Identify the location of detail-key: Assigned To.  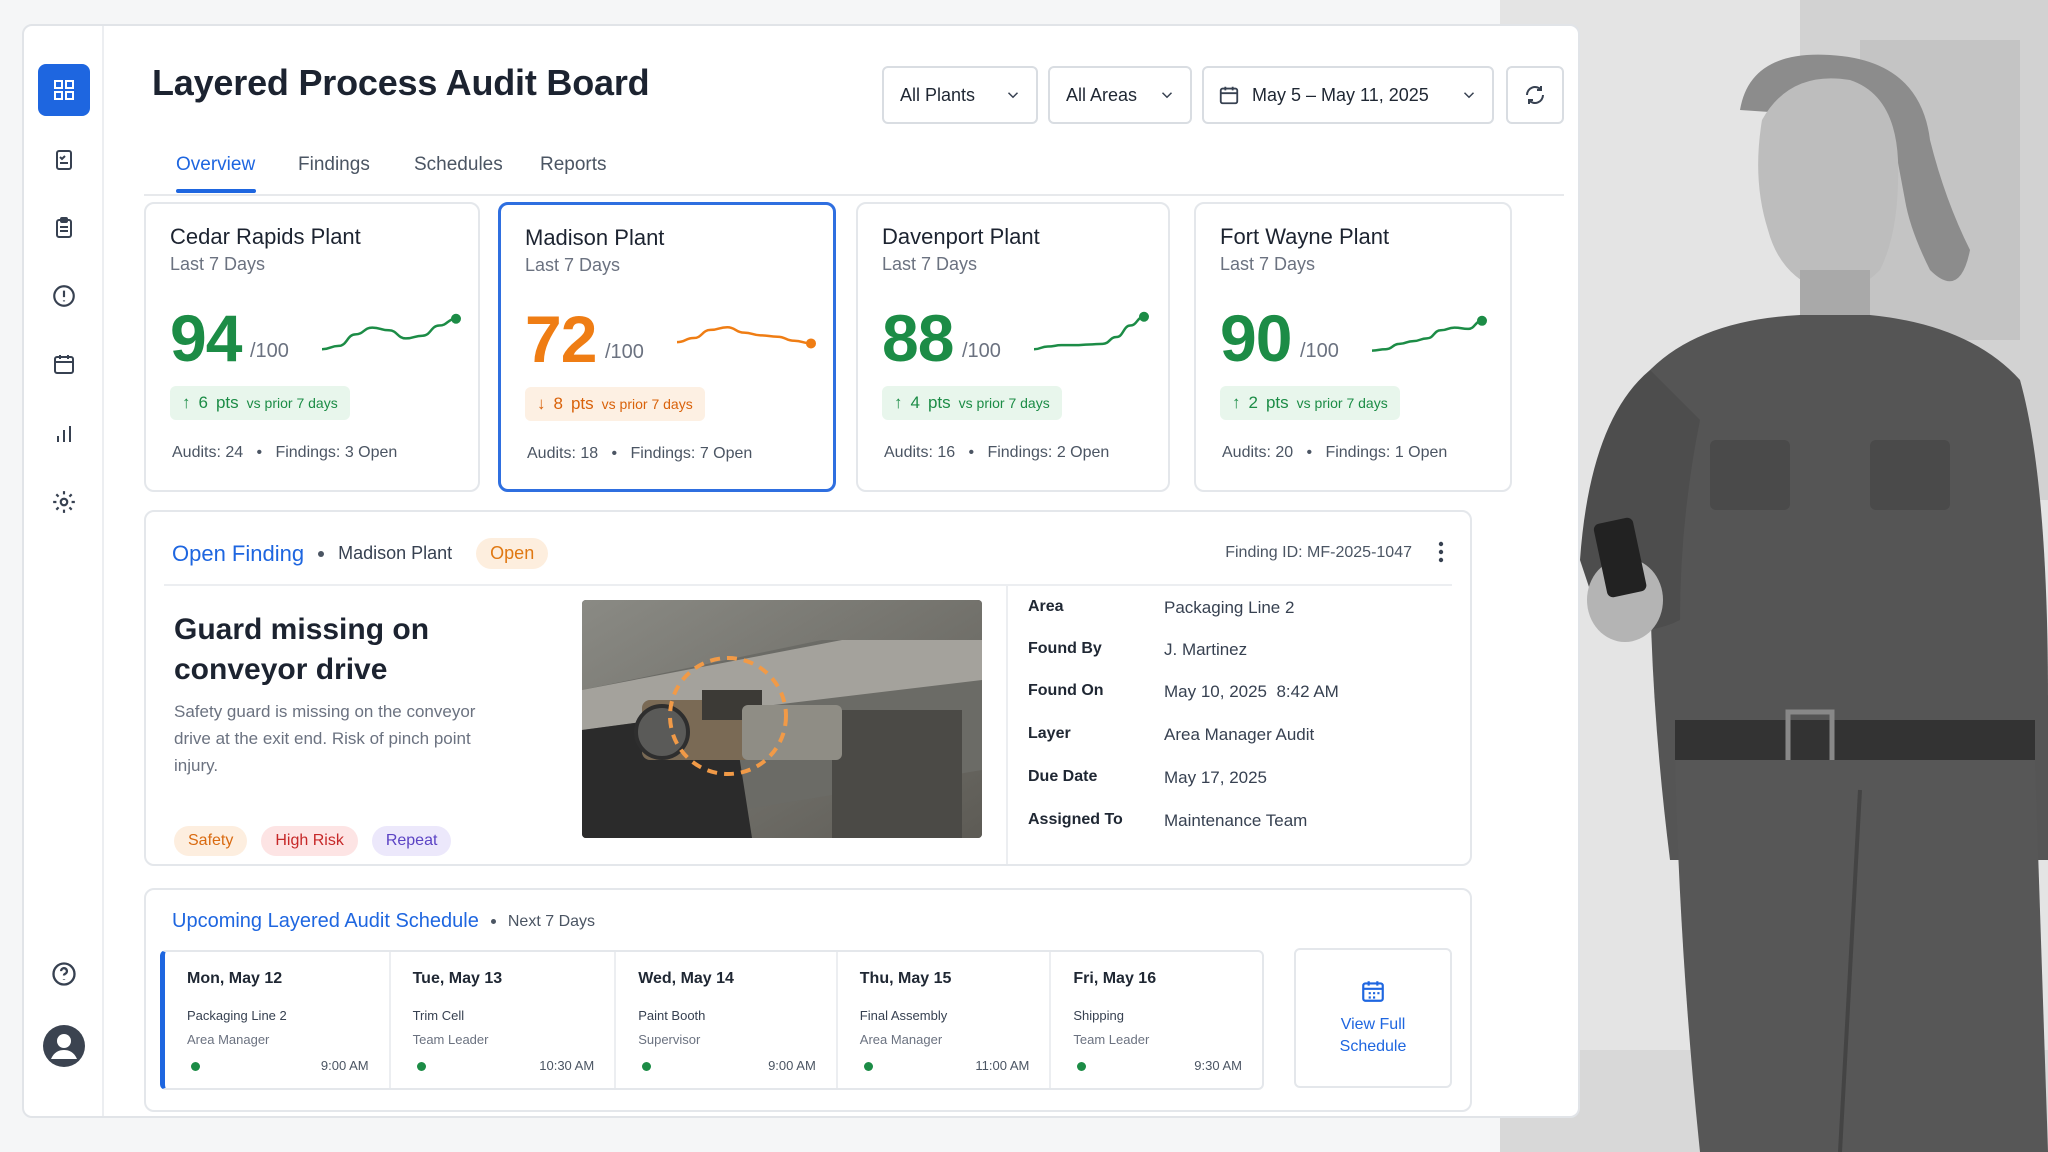
(1075, 819).